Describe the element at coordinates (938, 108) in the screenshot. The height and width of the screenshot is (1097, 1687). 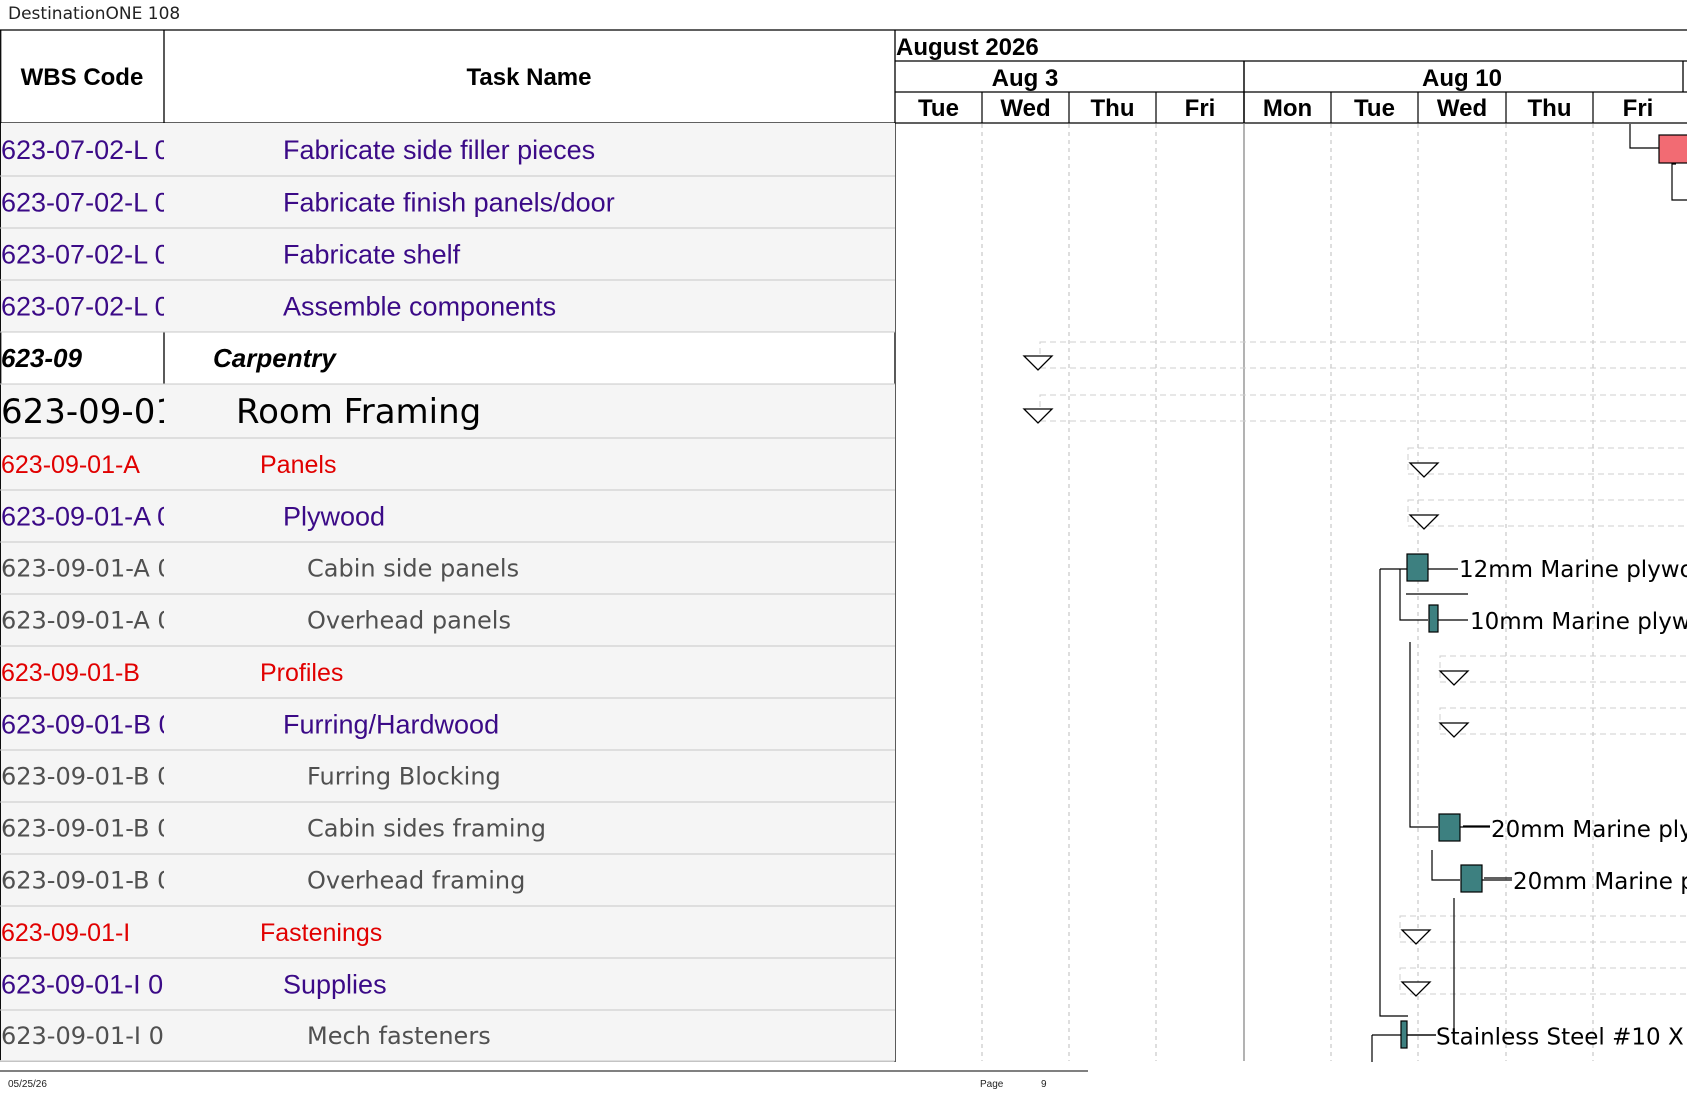
I see `day-header-0: Tue` at that location.